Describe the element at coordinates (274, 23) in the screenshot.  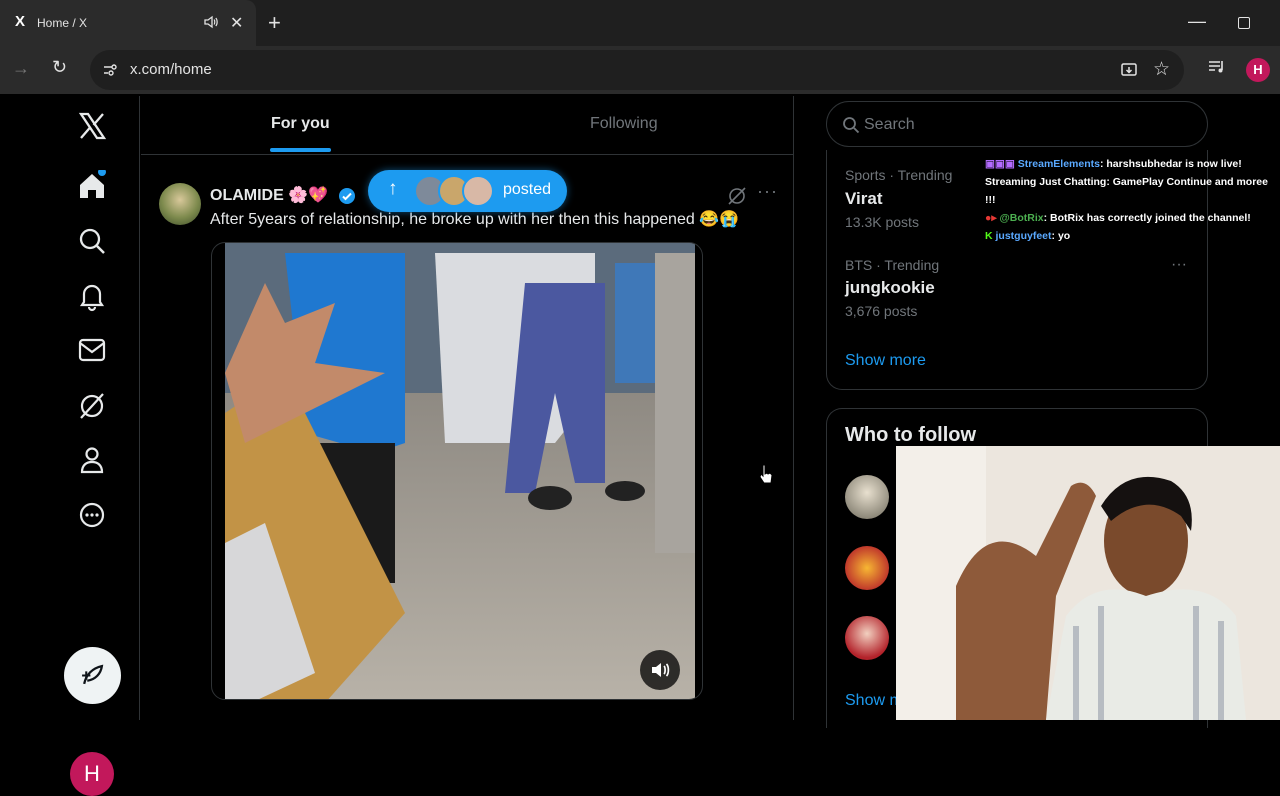
I see `new-tab-button: +` at that location.